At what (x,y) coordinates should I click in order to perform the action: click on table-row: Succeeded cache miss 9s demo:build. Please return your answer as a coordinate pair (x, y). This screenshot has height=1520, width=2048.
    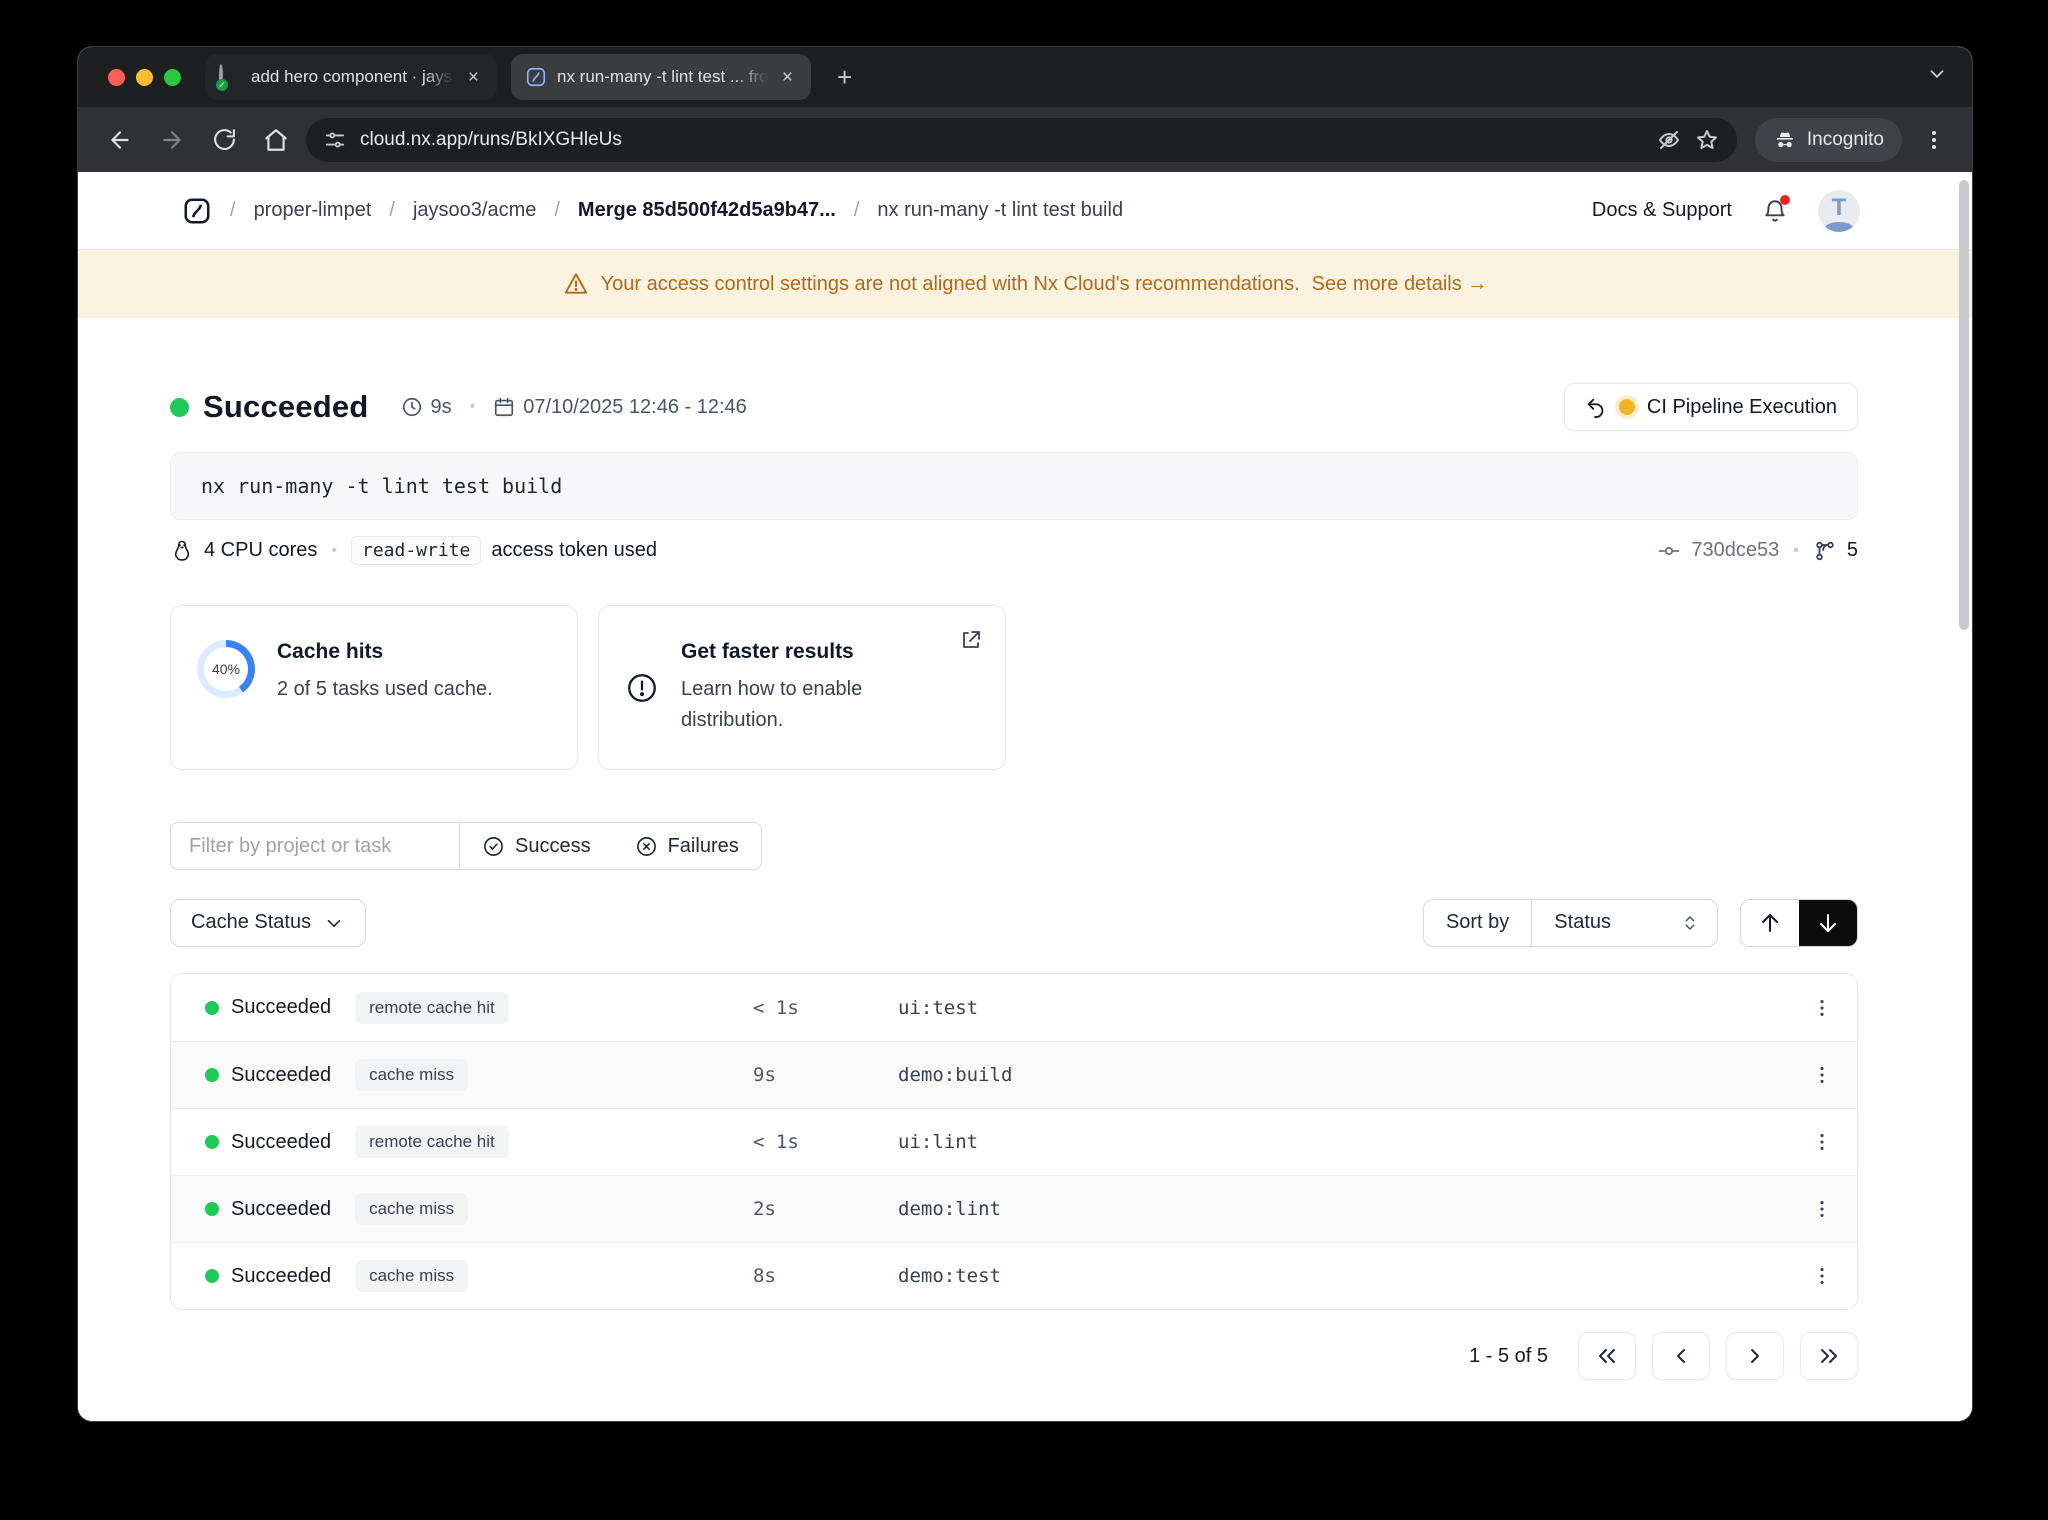
    Looking at the image, I should click on (1014, 1074).